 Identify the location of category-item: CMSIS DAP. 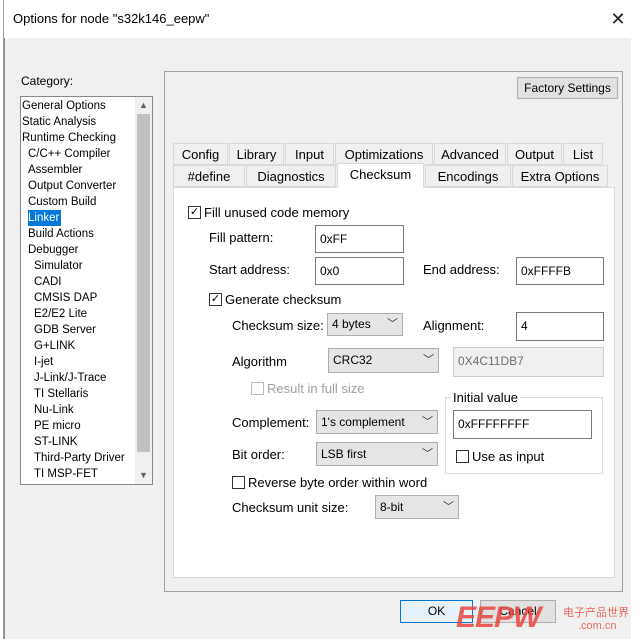
(66, 298).